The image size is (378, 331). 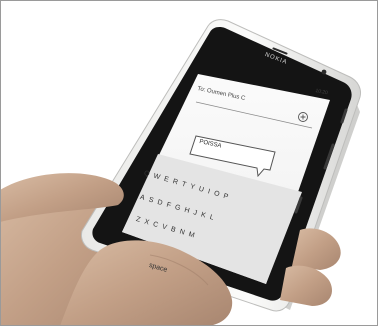 I want to click on right-finger-lower, so click(x=306, y=285).